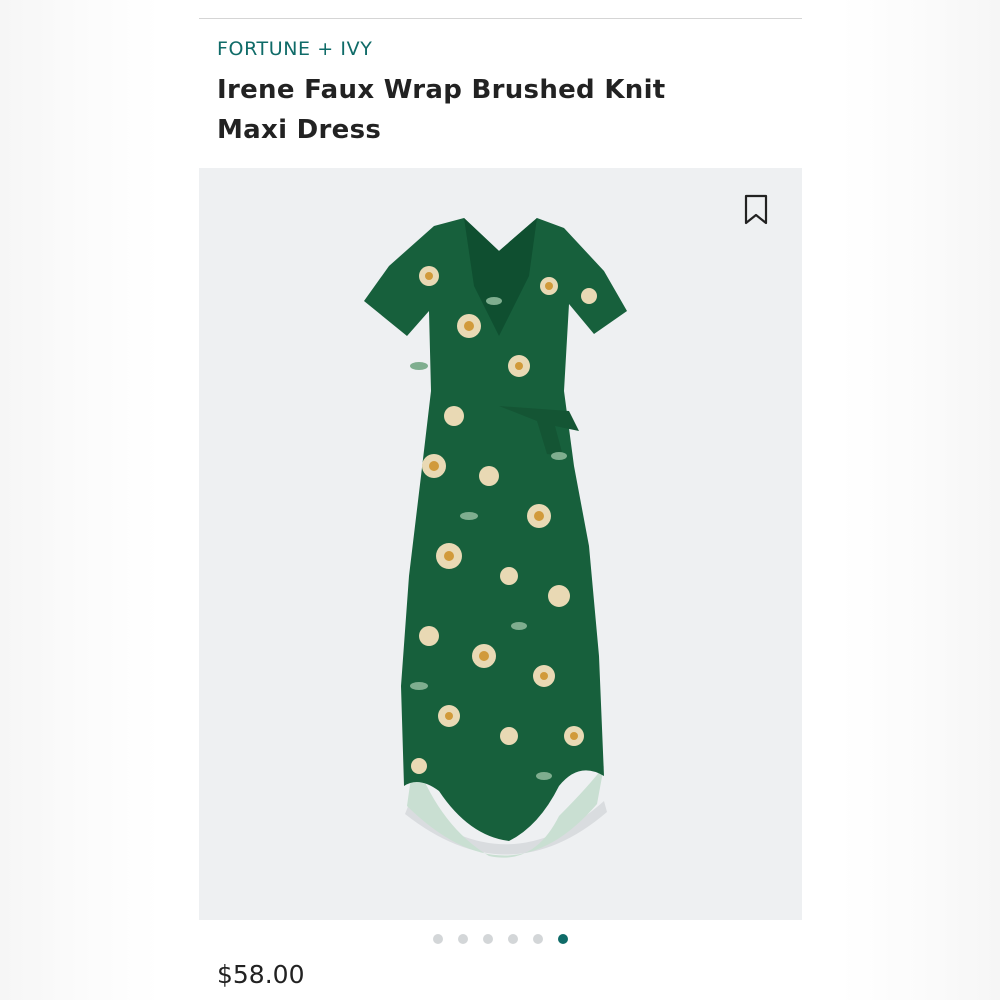 This screenshot has height=1000, width=1000. Describe the element at coordinates (441, 110) in the screenshot. I see `product-title: Irene Faux Wrap Brushed Knit Maxi Dress` at that location.